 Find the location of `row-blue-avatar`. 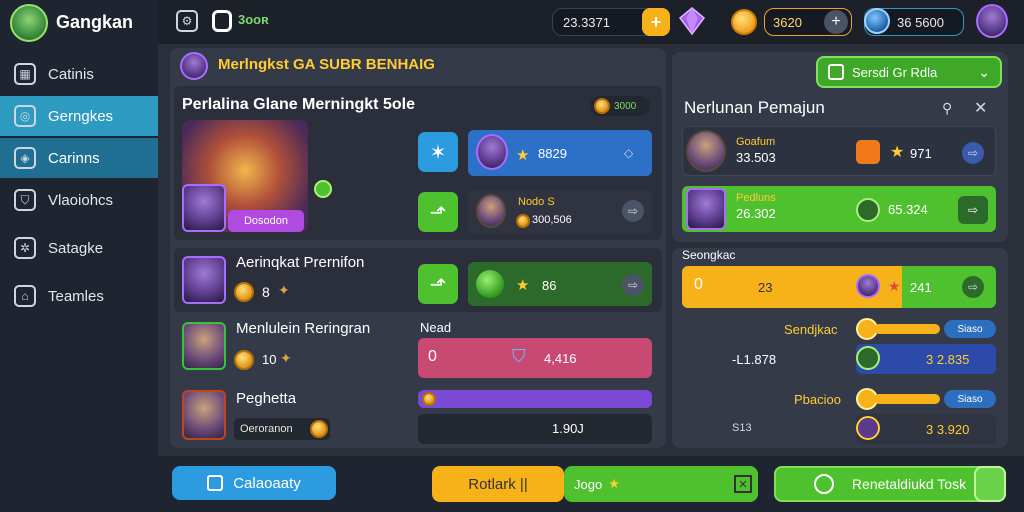

row-blue-avatar is located at coordinates (492, 152).